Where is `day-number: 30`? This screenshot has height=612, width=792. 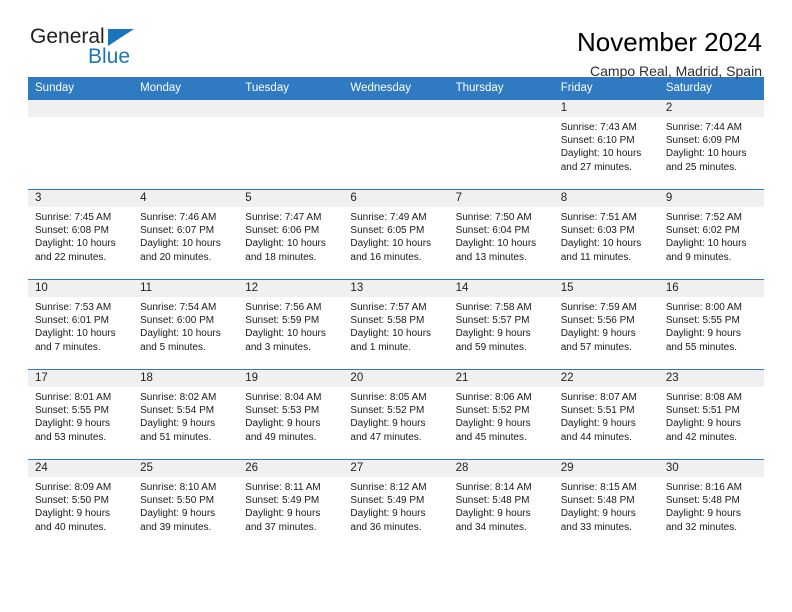
day-number: 30 is located at coordinates (711, 468).